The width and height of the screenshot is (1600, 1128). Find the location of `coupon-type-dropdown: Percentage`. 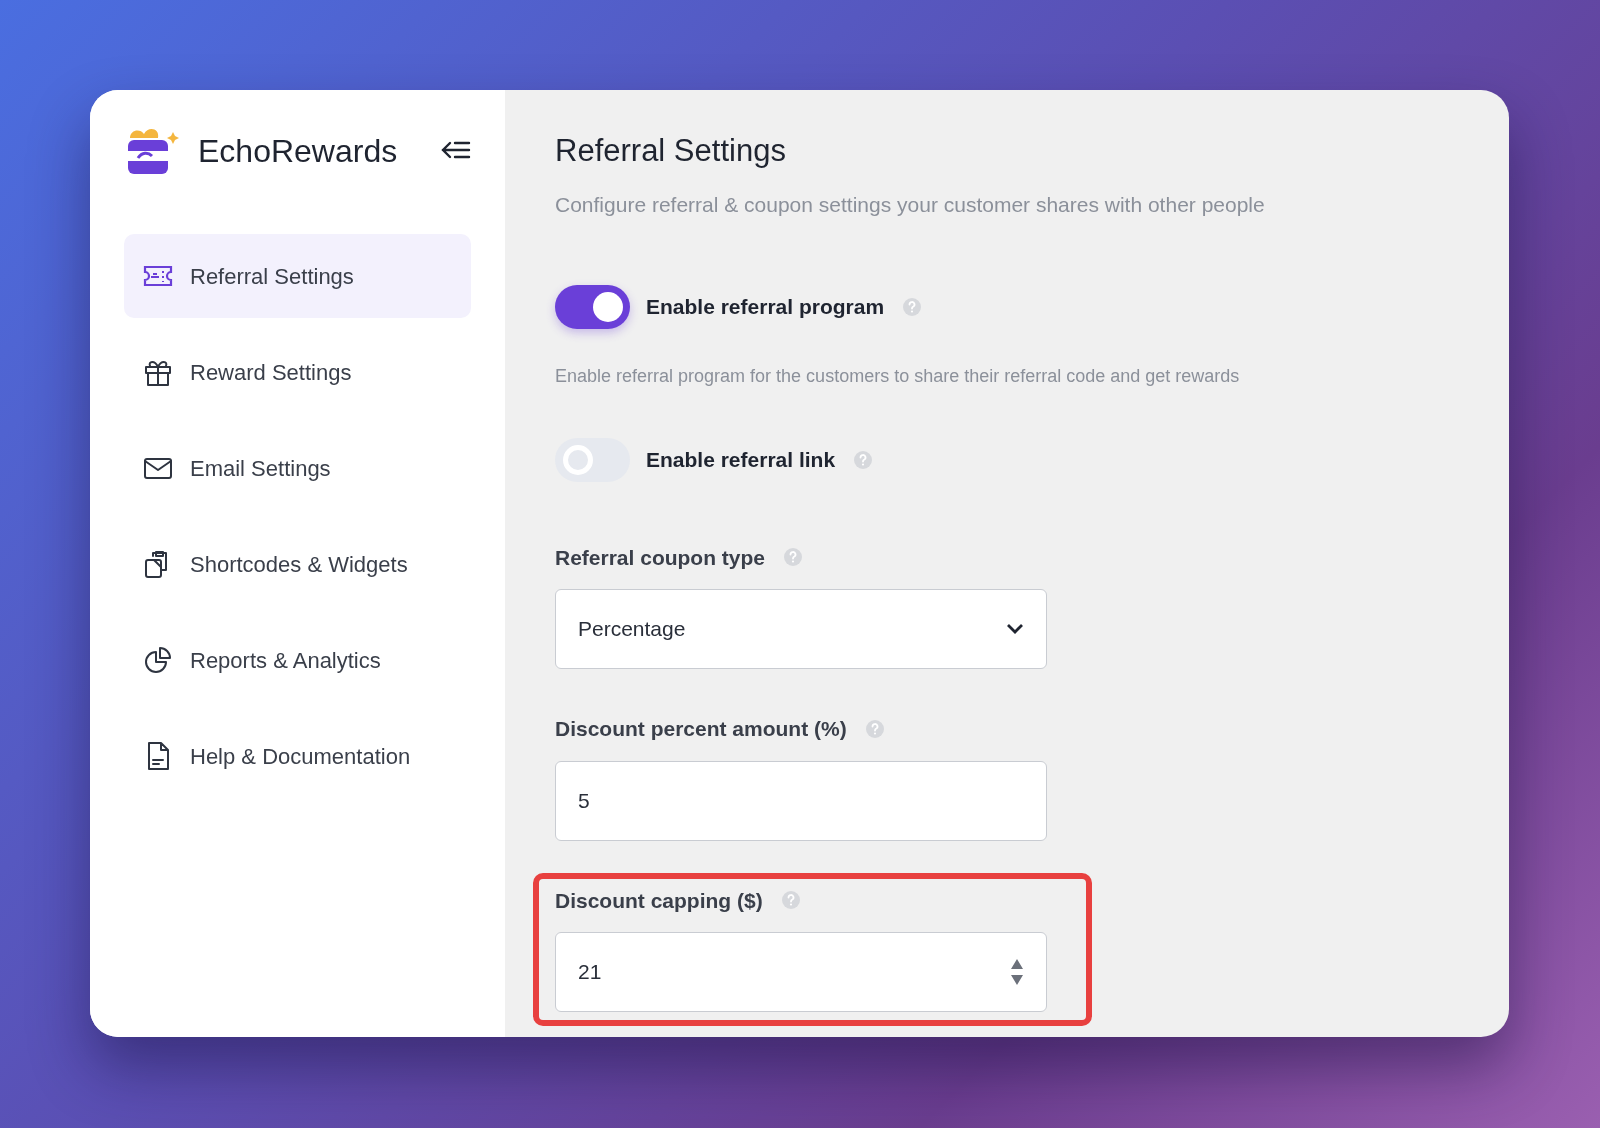

coupon-type-dropdown: Percentage is located at coordinates (801, 629).